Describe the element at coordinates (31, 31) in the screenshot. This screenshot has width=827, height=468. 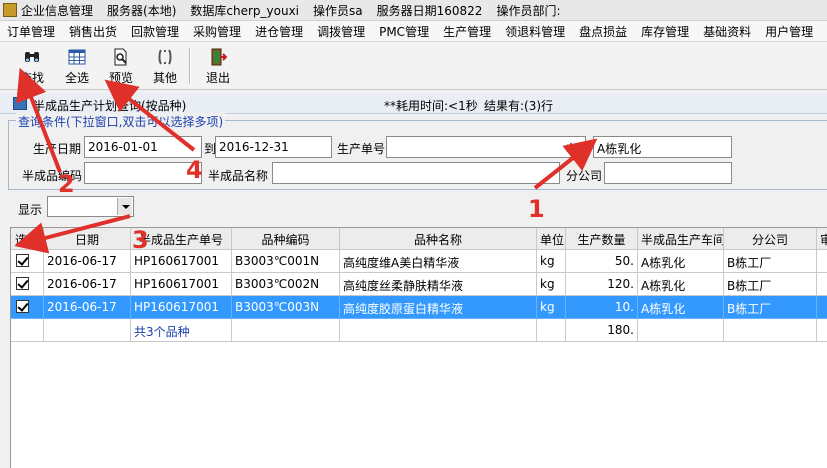
I see `menu-orders: 订单管理` at that location.